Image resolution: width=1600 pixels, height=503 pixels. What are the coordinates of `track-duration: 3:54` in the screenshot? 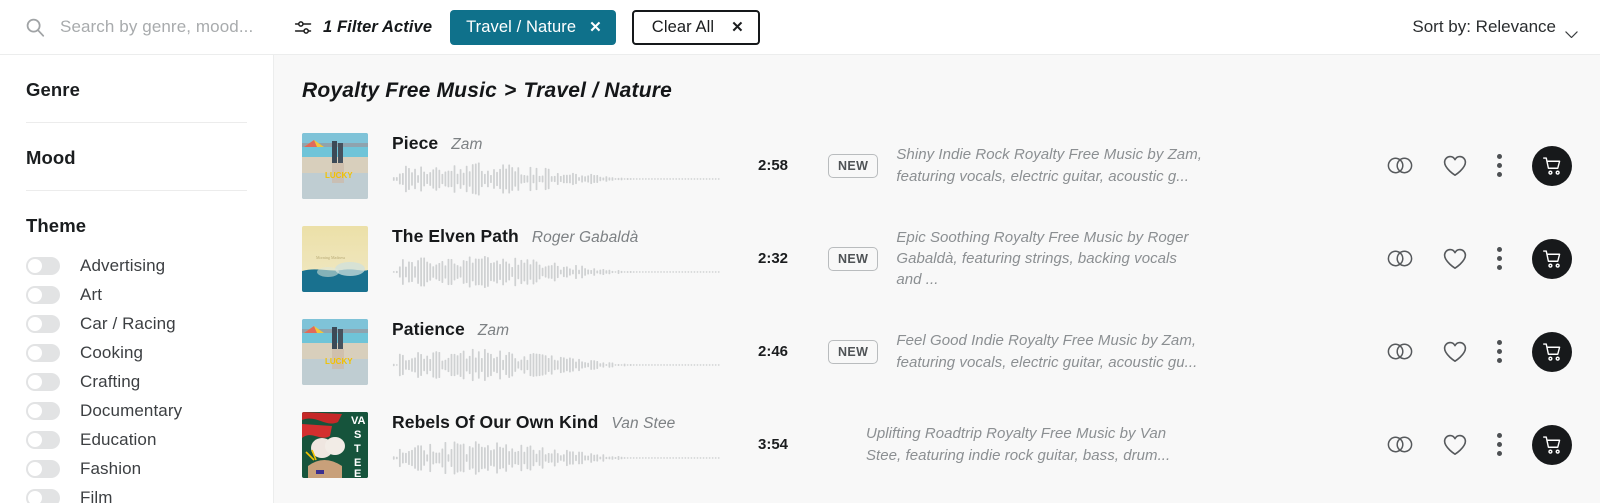 It's located at (773, 444).